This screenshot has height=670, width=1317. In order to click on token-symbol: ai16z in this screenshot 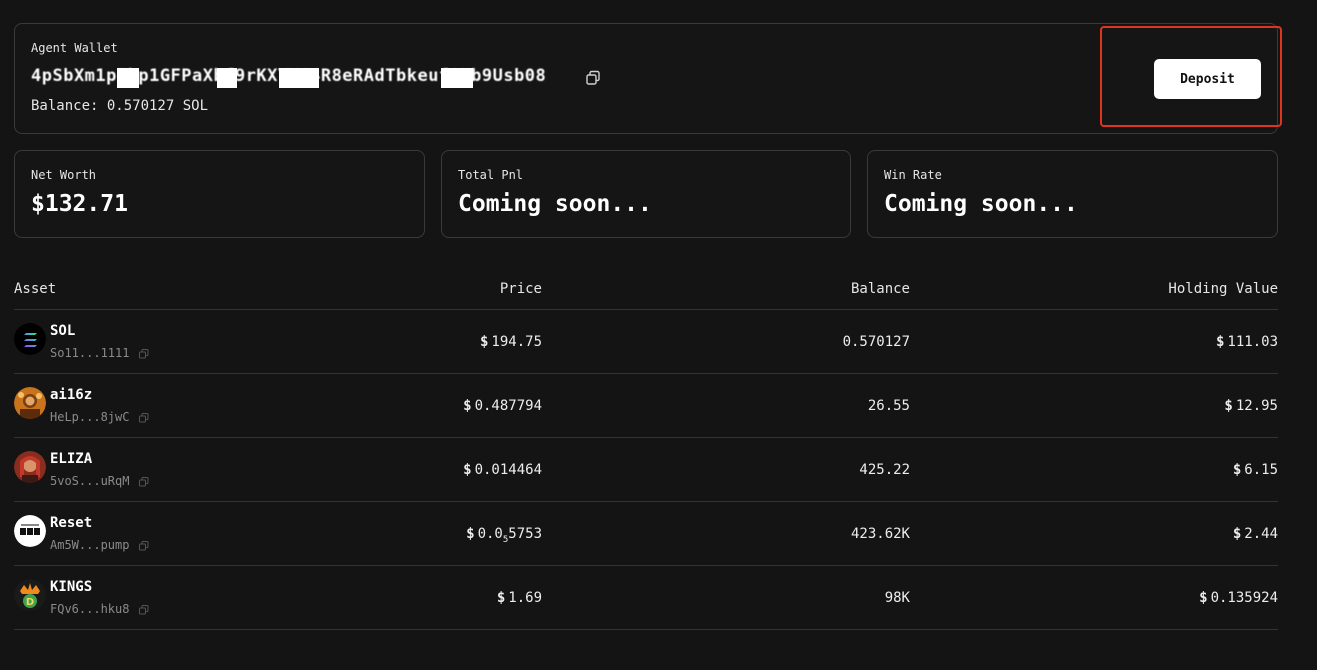, I will do `click(71, 395)`.